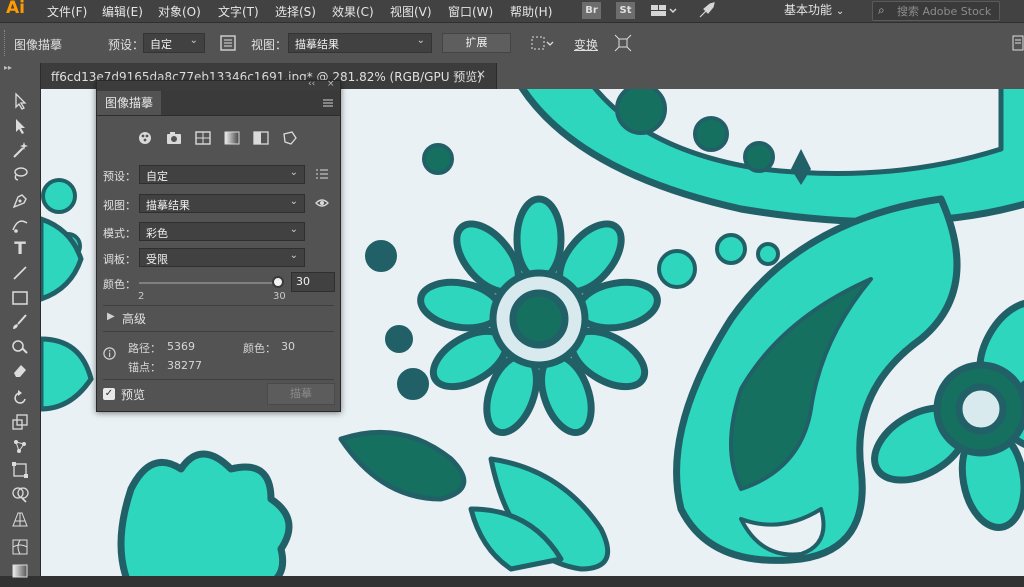 The image size is (1024, 587). Describe the element at coordinates (322, 174) in the screenshot. I see `manage-presets-icon` at that location.